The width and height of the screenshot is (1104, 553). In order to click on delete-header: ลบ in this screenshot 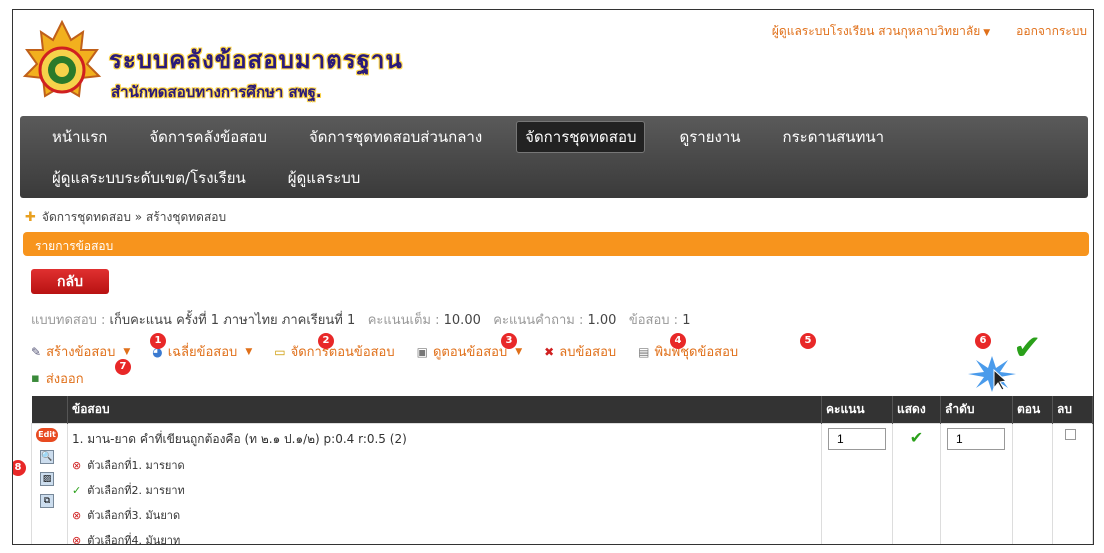, I will do `click(1072, 410)`.